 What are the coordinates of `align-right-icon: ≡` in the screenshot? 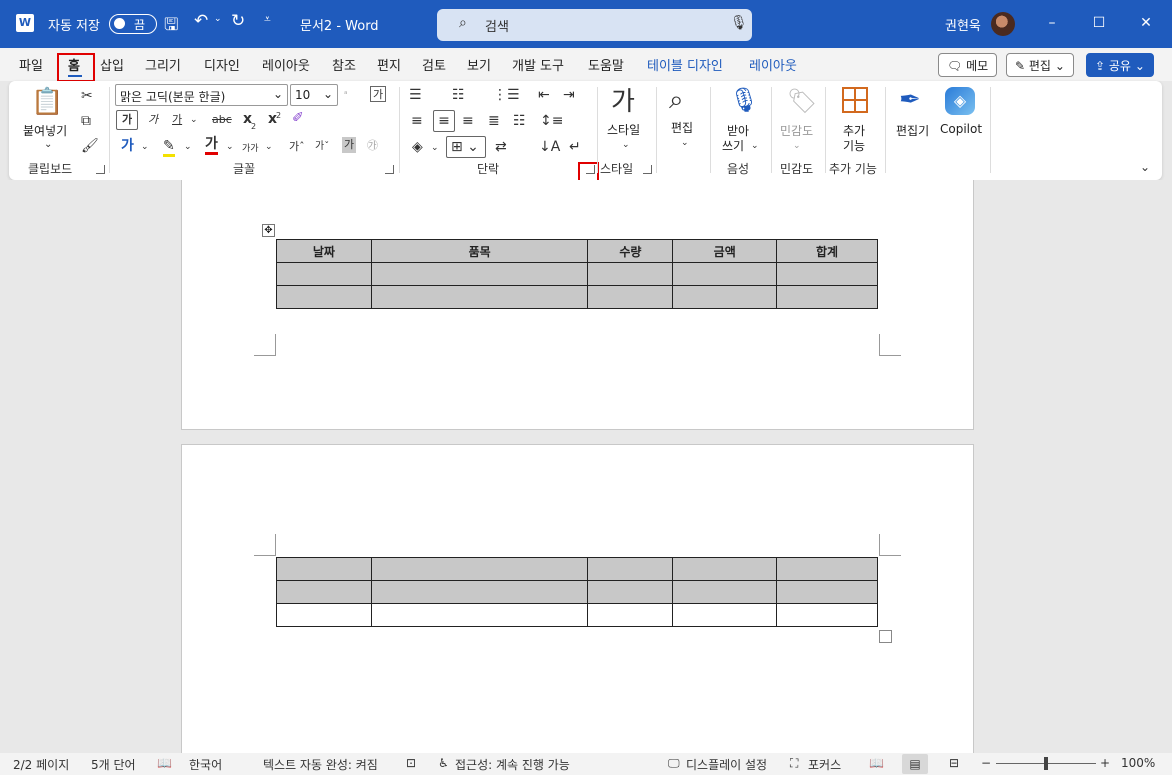 It's located at (468, 121).